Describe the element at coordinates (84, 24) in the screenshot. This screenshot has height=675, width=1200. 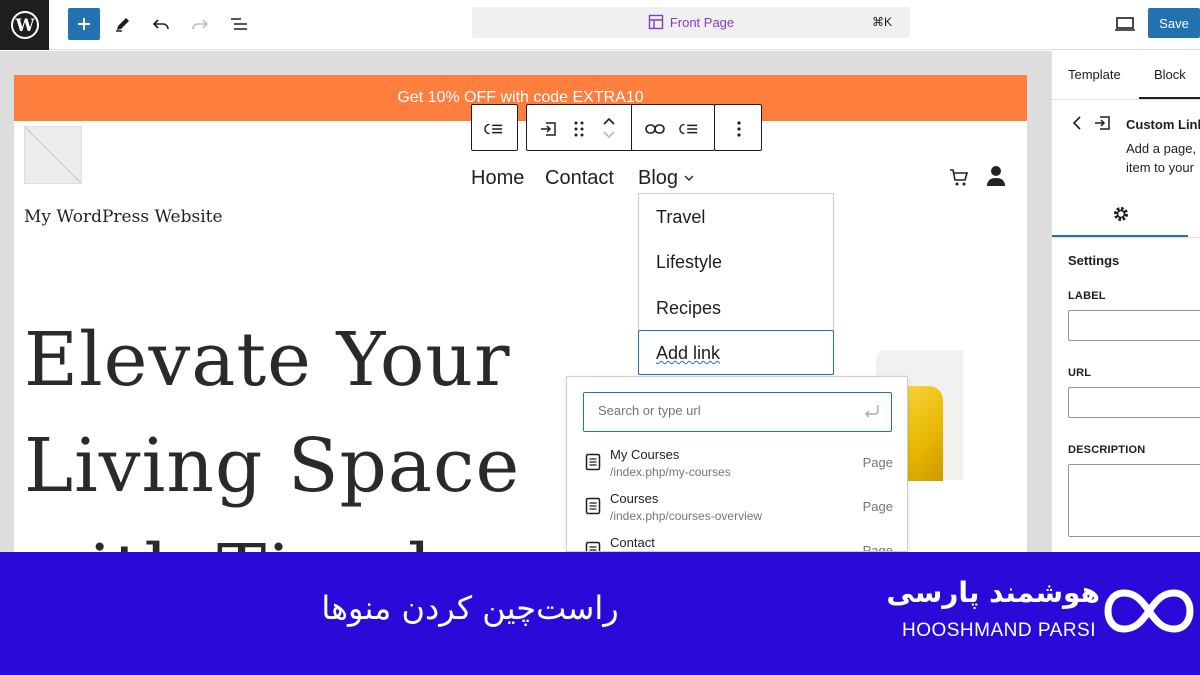
I see `add-block-button` at that location.